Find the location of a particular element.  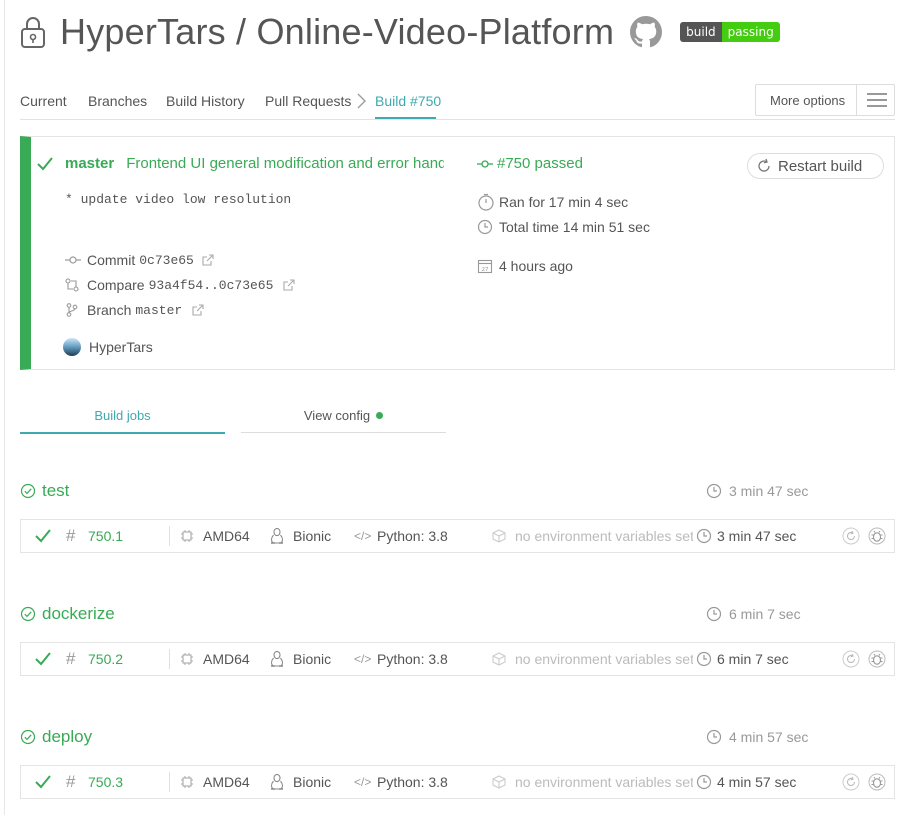

repo-title: HyperTars / Online-Video-Platform is located at coordinates (337, 32).